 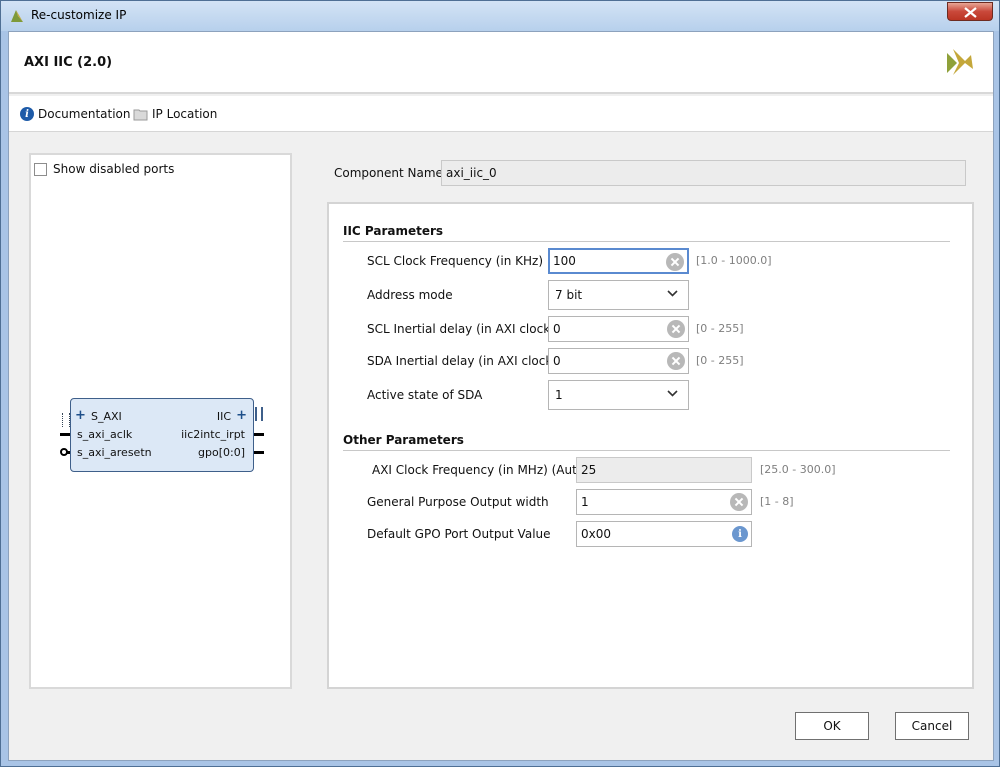 What do you see at coordinates (259, 452) in the screenshot?
I see `gpo-pin` at bounding box center [259, 452].